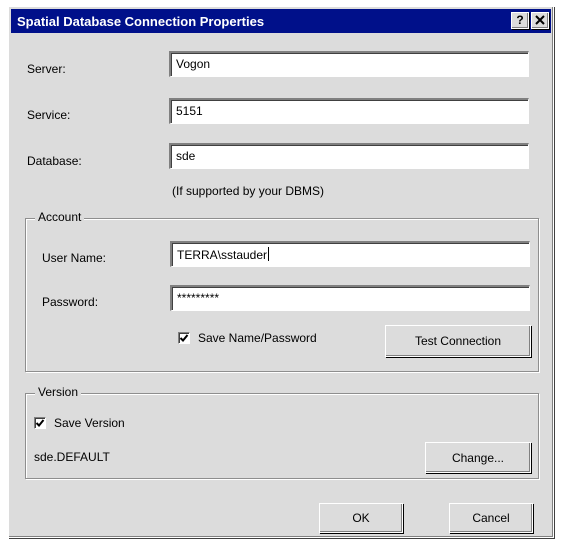 This screenshot has height=552, width=564. I want to click on service-input: 5151, so click(349, 111).